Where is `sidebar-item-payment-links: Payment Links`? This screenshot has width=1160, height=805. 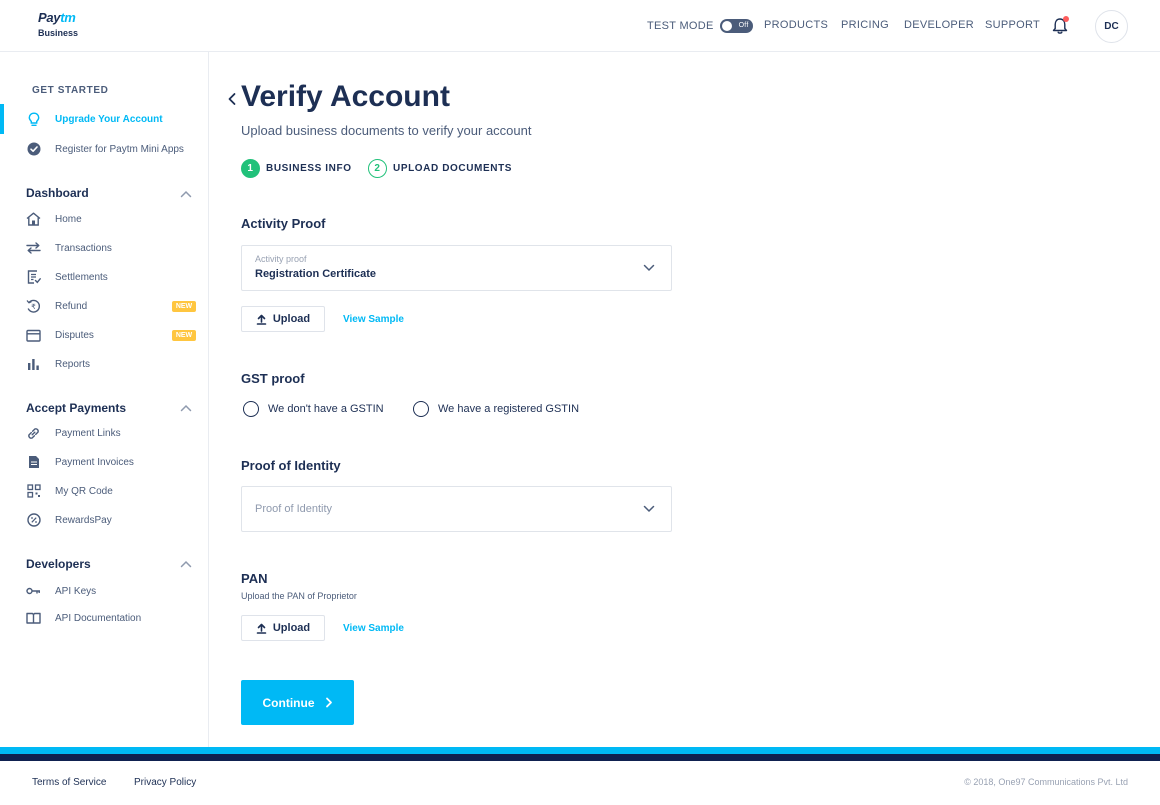
sidebar-item-payment-links: Payment Links is located at coordinates (73, 433).